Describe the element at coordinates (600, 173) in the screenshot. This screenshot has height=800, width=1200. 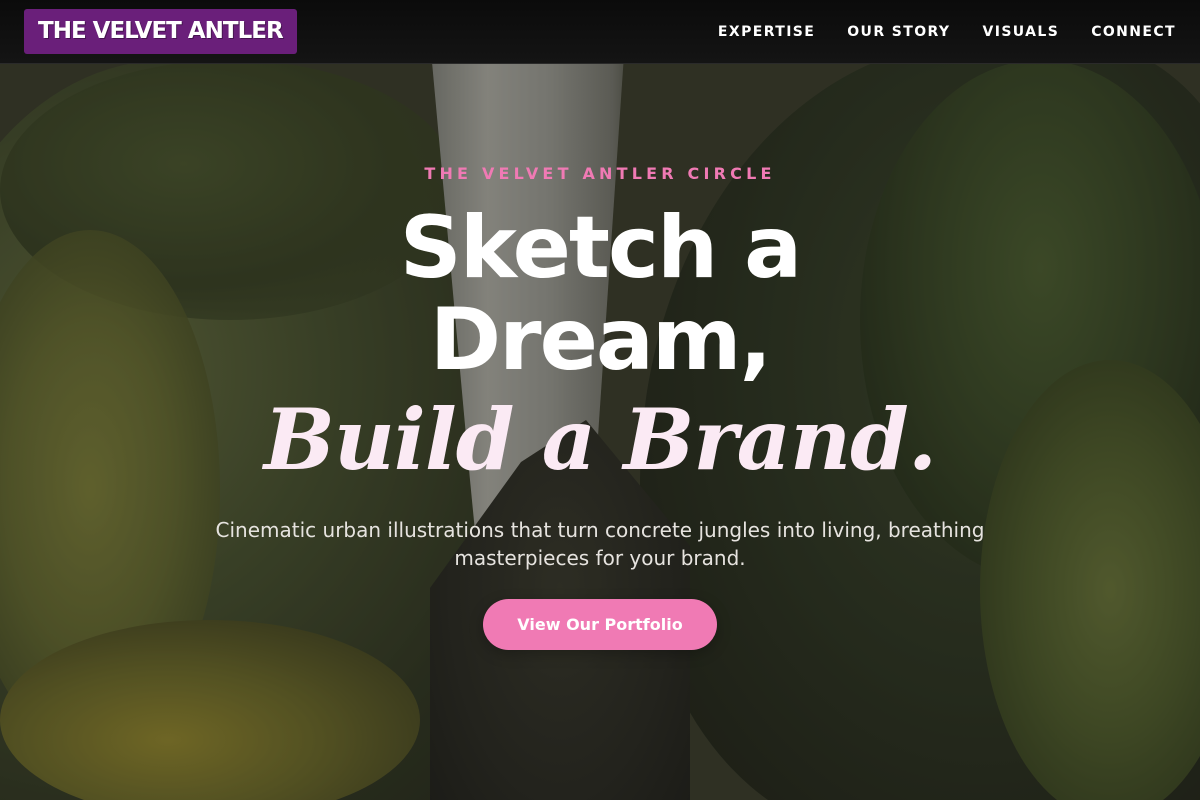
I see `hero-eyebrow: THE VELVET ANTLER CIRCLE` at that location.